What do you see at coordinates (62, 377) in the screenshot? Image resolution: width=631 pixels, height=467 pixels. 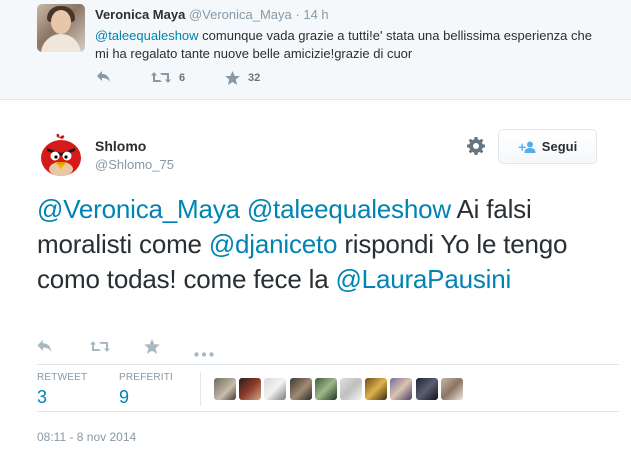 I see `stat-label: RETWEET` at bounding box center [62, 377].